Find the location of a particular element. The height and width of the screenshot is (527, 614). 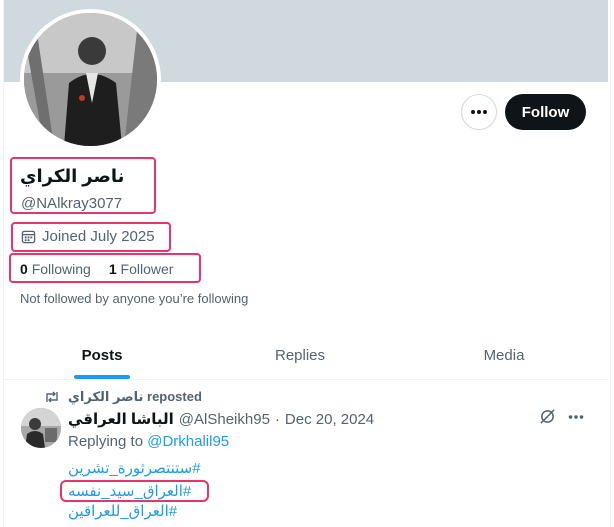

right-border is located at coordinates (612, 263).